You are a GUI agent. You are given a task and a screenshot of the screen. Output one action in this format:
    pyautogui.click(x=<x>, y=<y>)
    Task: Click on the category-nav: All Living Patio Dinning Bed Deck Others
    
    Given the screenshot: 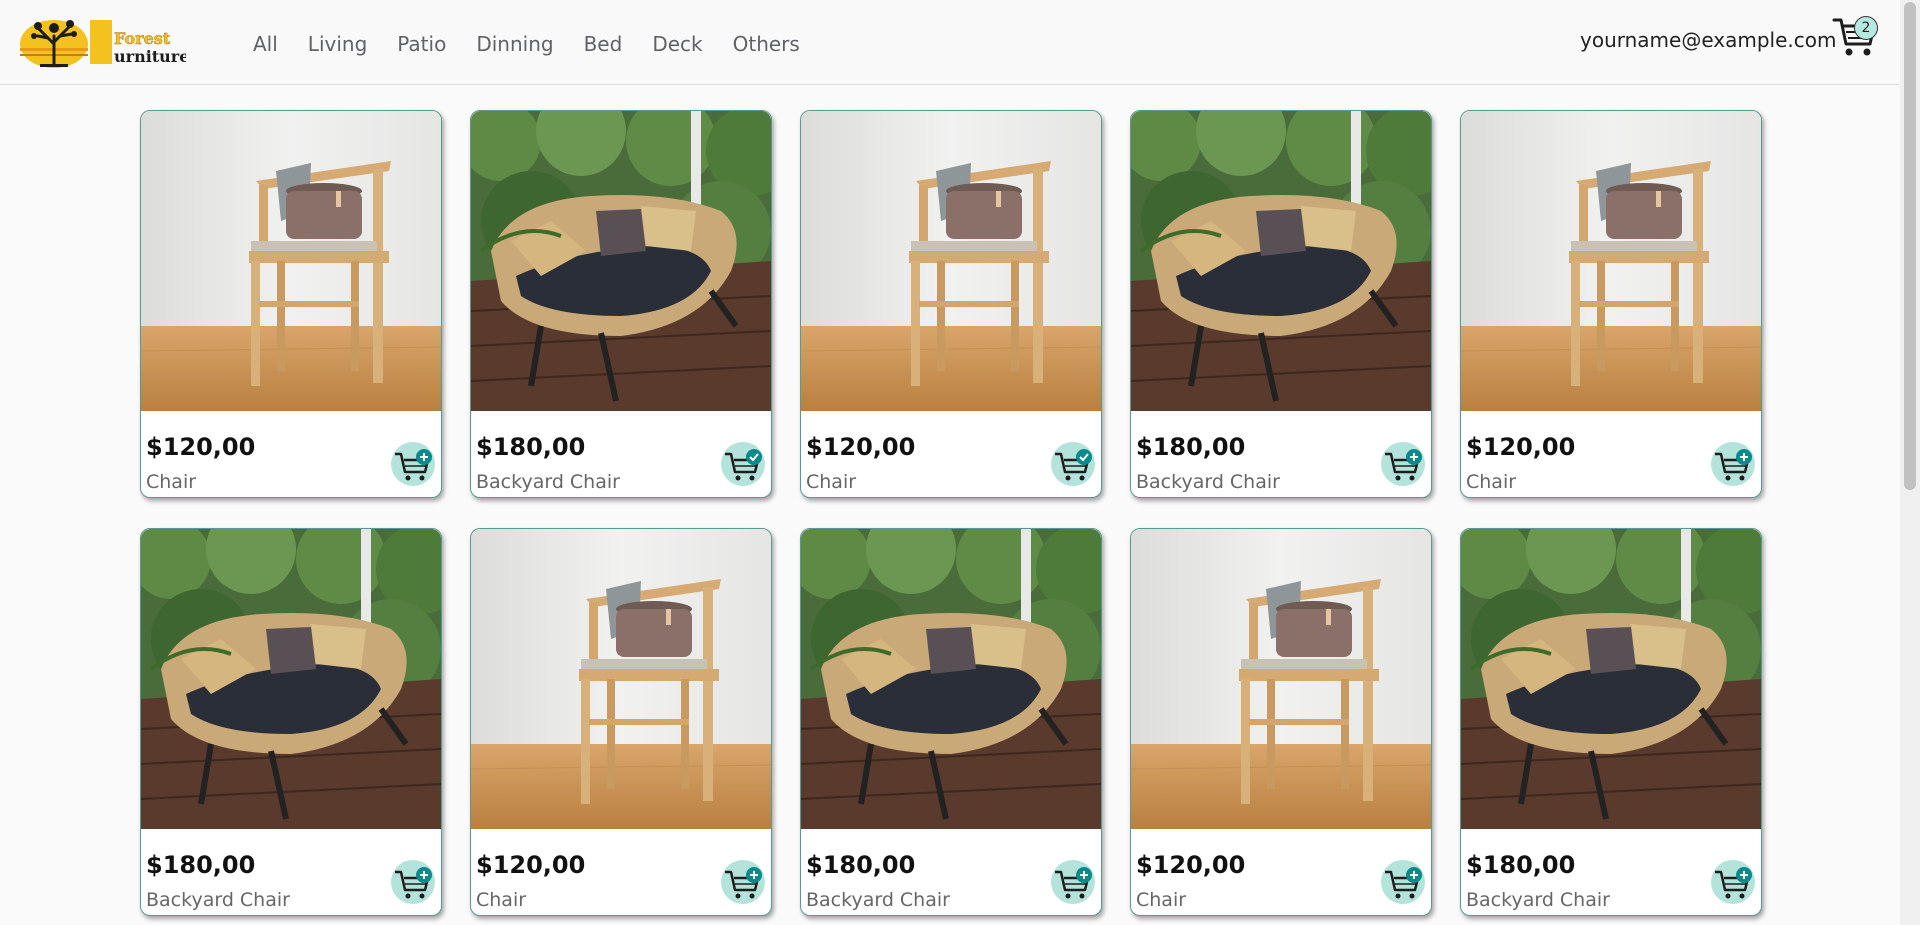 What is the action you would take?
    pyautogui.click(x=526, y=44)
    